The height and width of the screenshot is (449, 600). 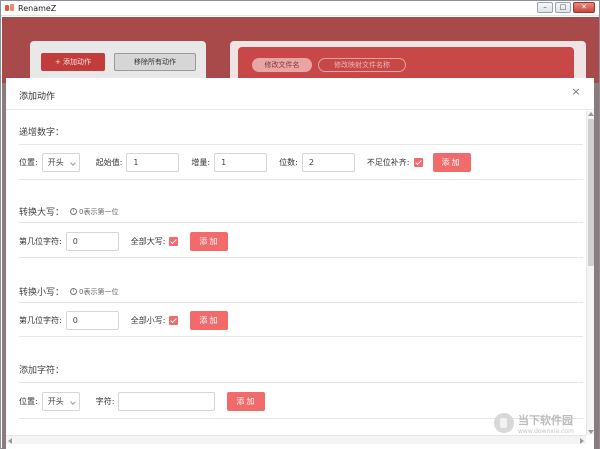 I want to click on increment-title: 递增数字：, so click(x=42, y=133).